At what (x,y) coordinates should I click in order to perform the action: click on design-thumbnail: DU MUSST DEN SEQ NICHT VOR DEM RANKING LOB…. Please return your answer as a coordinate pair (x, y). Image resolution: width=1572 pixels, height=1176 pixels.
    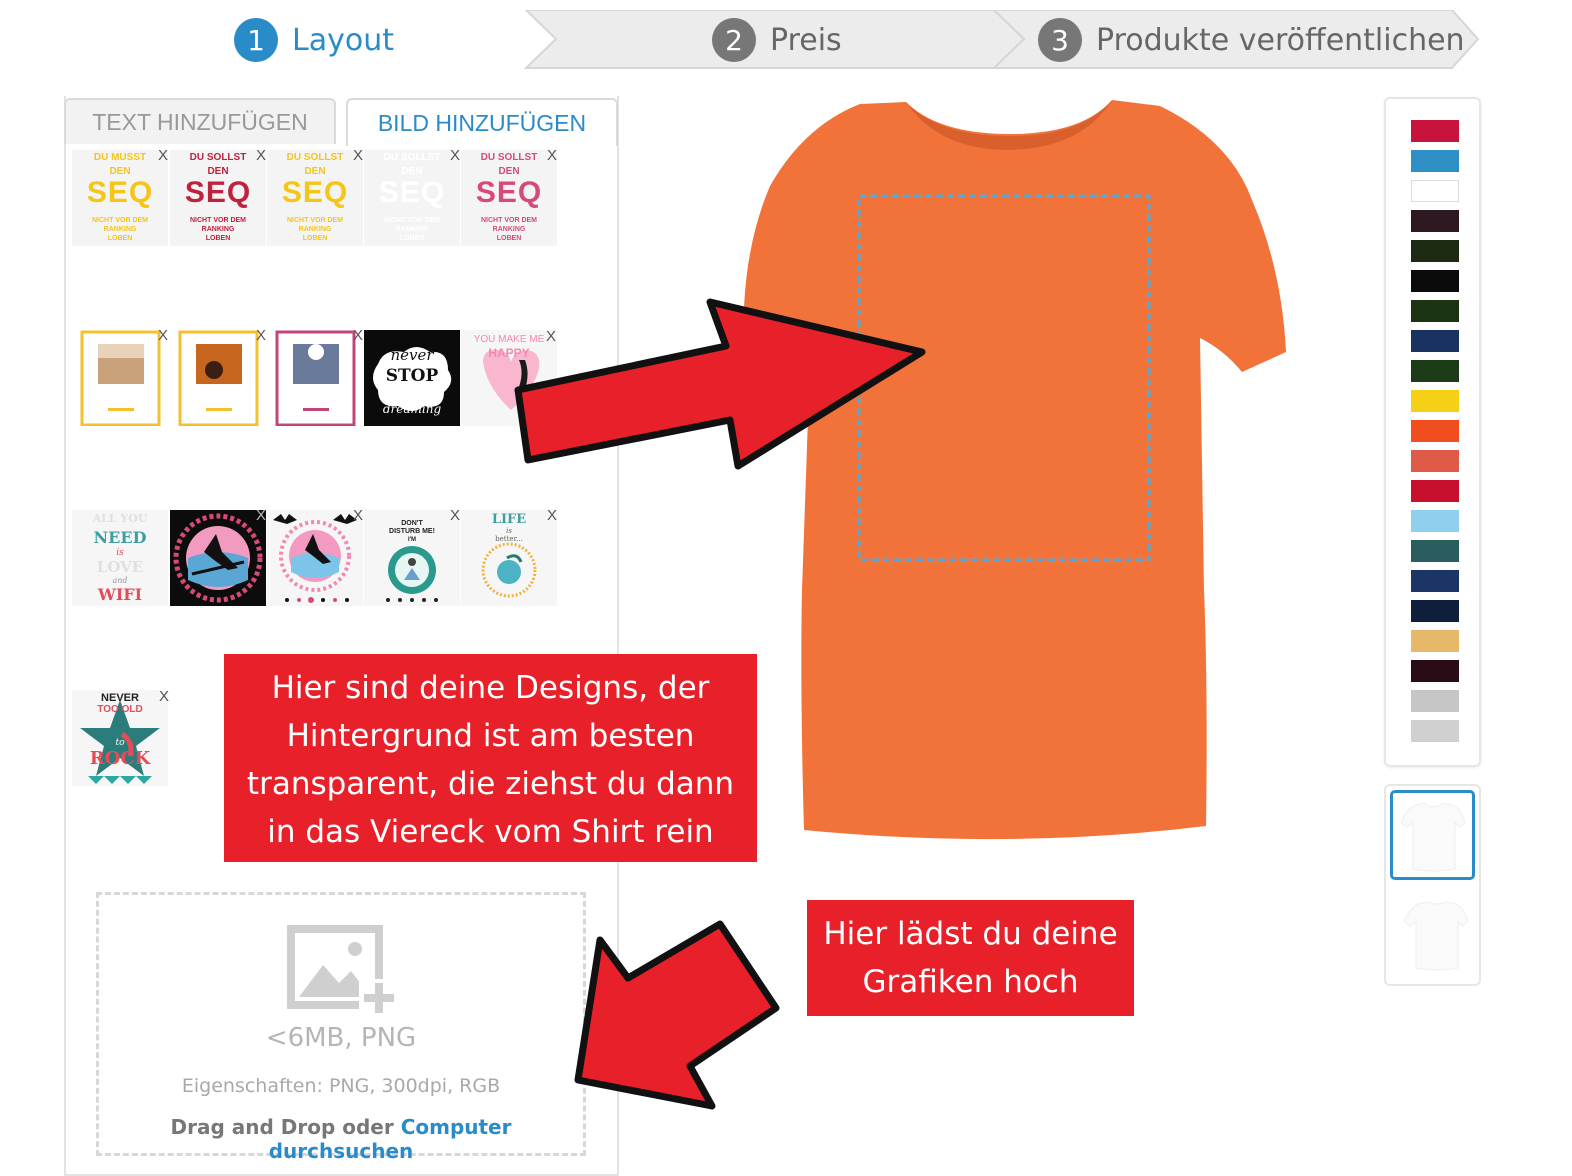
    Looking at the image, I should click on (120, 198).